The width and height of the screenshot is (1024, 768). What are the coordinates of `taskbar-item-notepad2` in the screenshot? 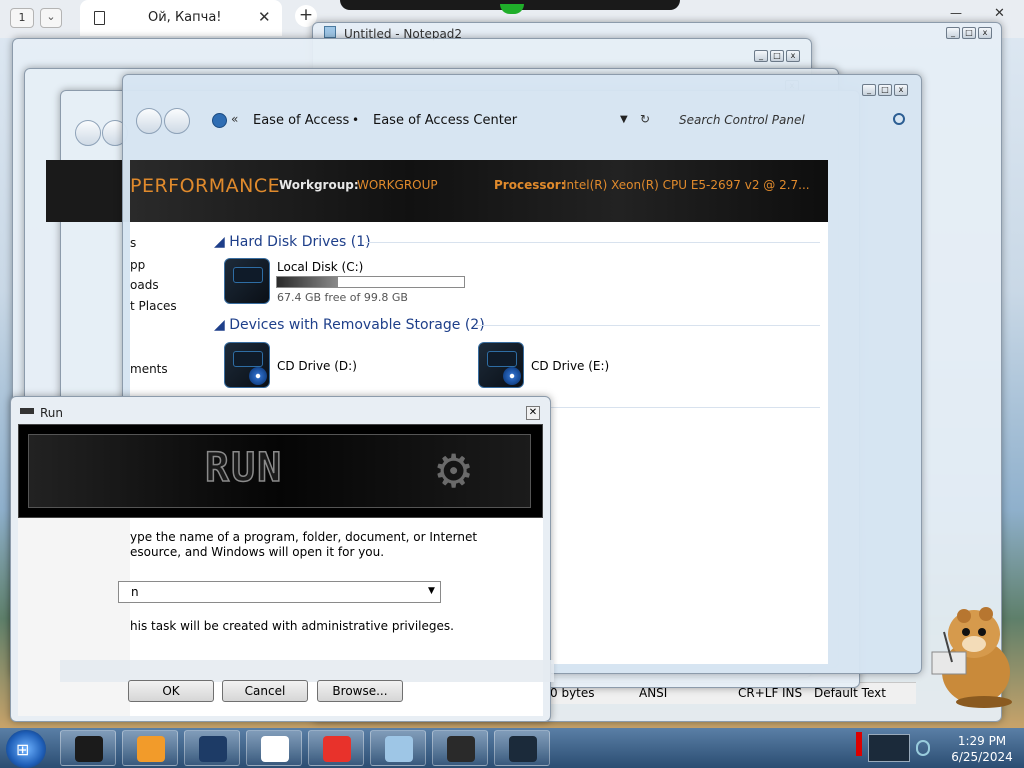 It's located at (398, 748).